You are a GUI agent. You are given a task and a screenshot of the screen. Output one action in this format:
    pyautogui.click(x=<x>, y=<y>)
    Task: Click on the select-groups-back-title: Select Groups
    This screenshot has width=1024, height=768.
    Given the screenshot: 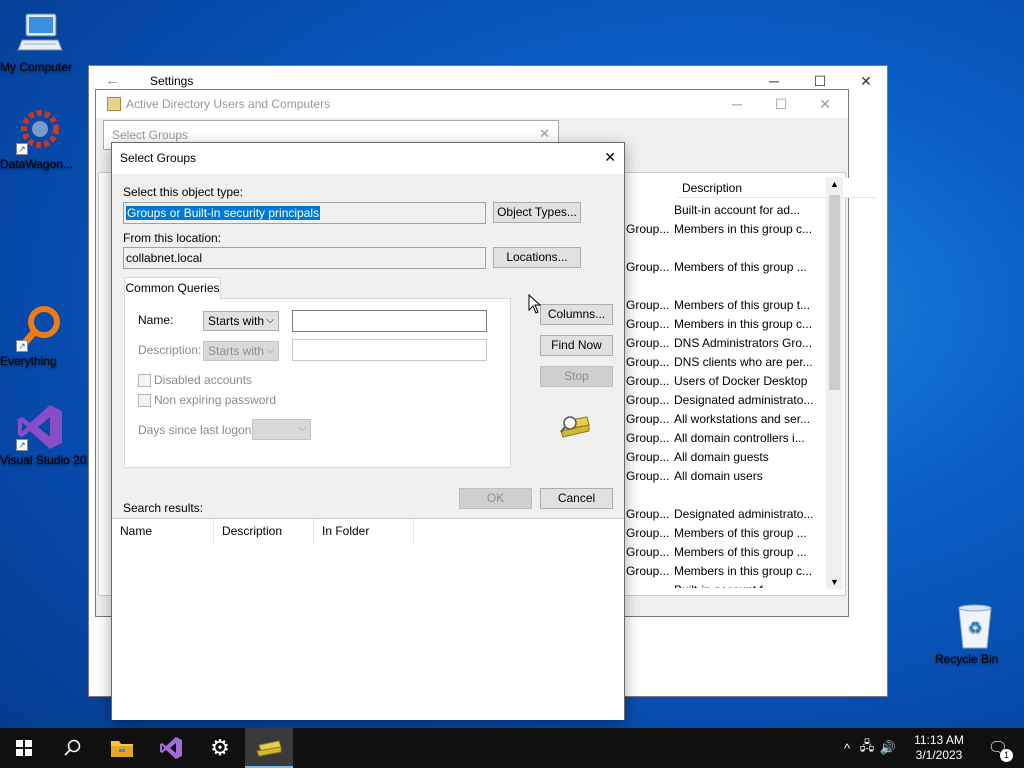 What is the action you would take?
    pyautogui.click(x=150, y=135)
    